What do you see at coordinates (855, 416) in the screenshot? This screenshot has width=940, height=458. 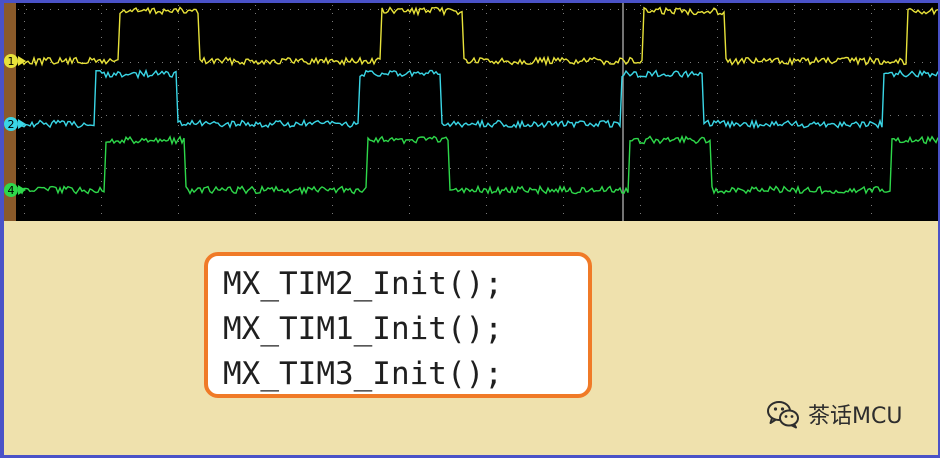 I see `watermark-text: 茶话MCU` at bounding box center [855, 416].